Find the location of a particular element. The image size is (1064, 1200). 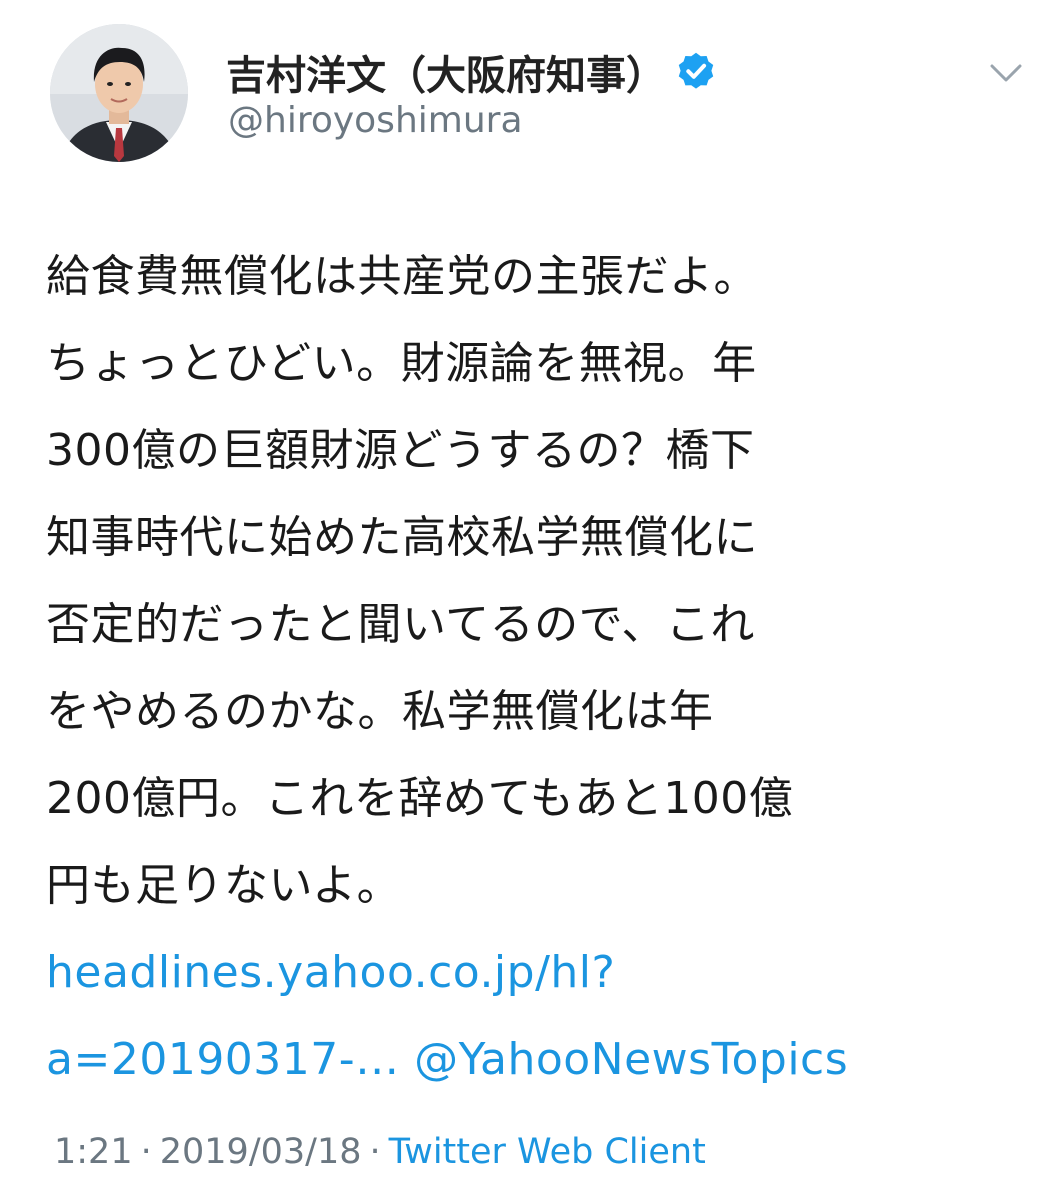

tweet-text-line: をやめるのかな。私学無償化は年 is located at coordinates (380, 711).